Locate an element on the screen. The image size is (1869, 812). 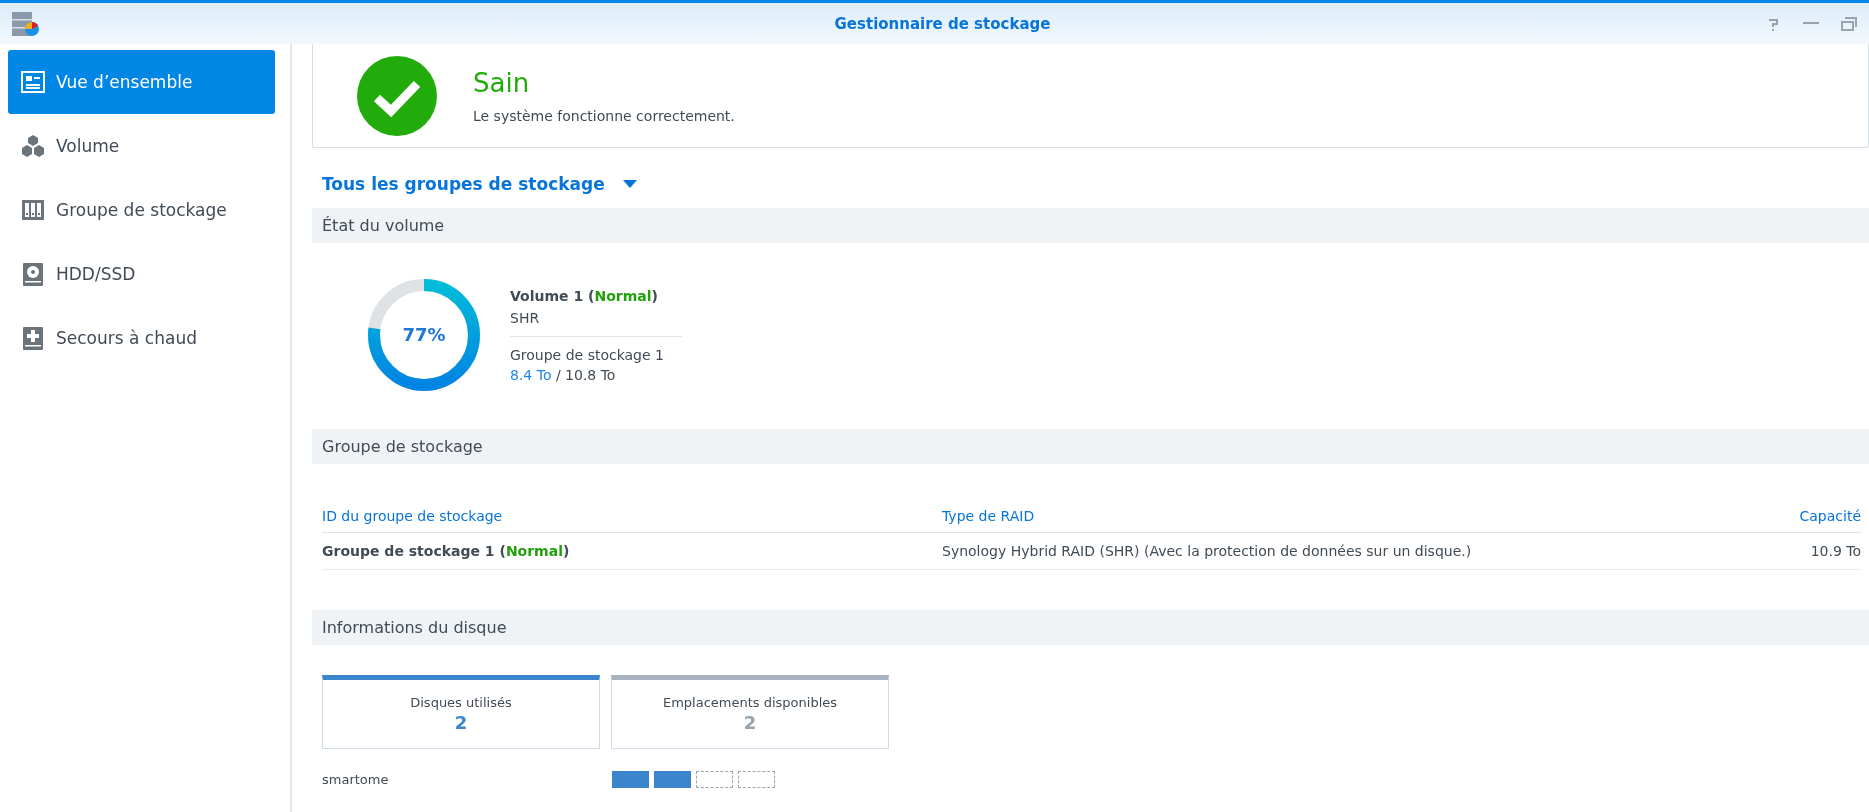
column-header: ID du groupe de stockage is located at coordinates (632, 516).